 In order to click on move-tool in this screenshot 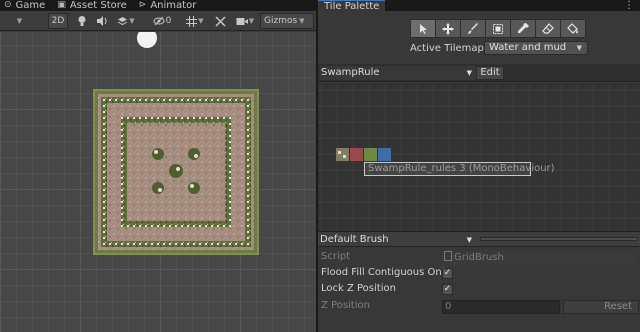, I will do `click(448, 28)`.